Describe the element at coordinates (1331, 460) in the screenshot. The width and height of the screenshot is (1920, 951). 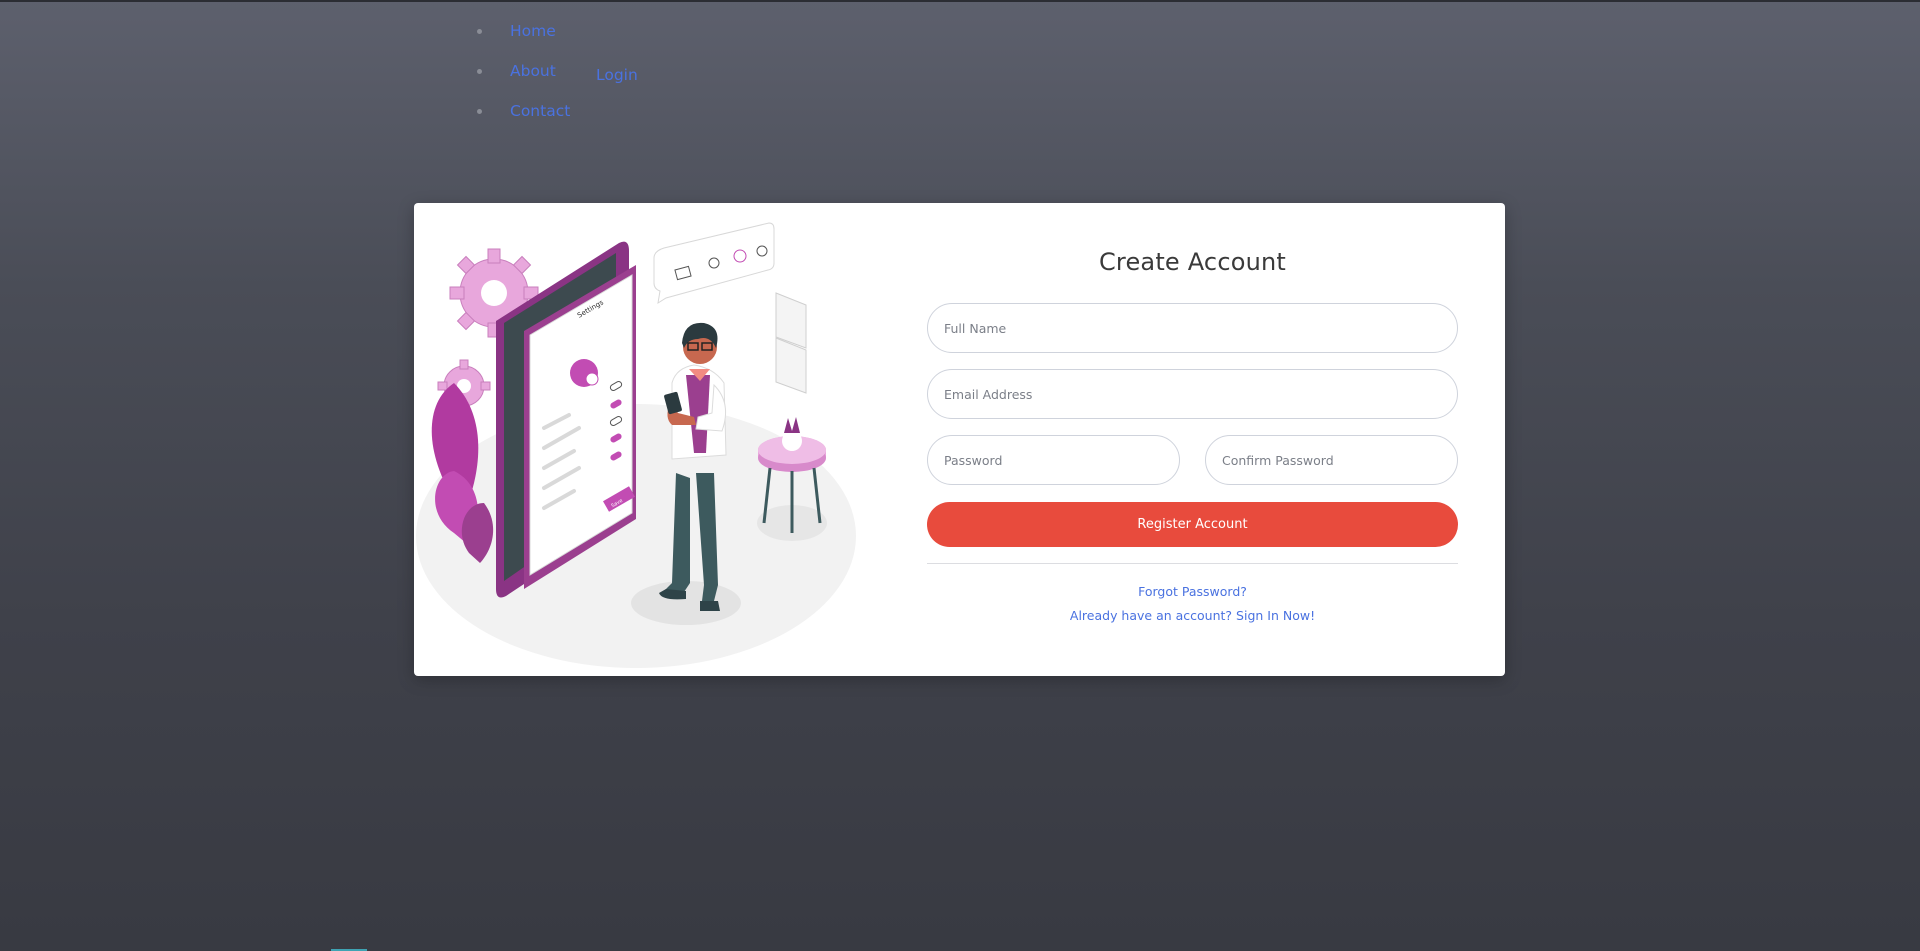
I see `confirm-password-input` at that location.